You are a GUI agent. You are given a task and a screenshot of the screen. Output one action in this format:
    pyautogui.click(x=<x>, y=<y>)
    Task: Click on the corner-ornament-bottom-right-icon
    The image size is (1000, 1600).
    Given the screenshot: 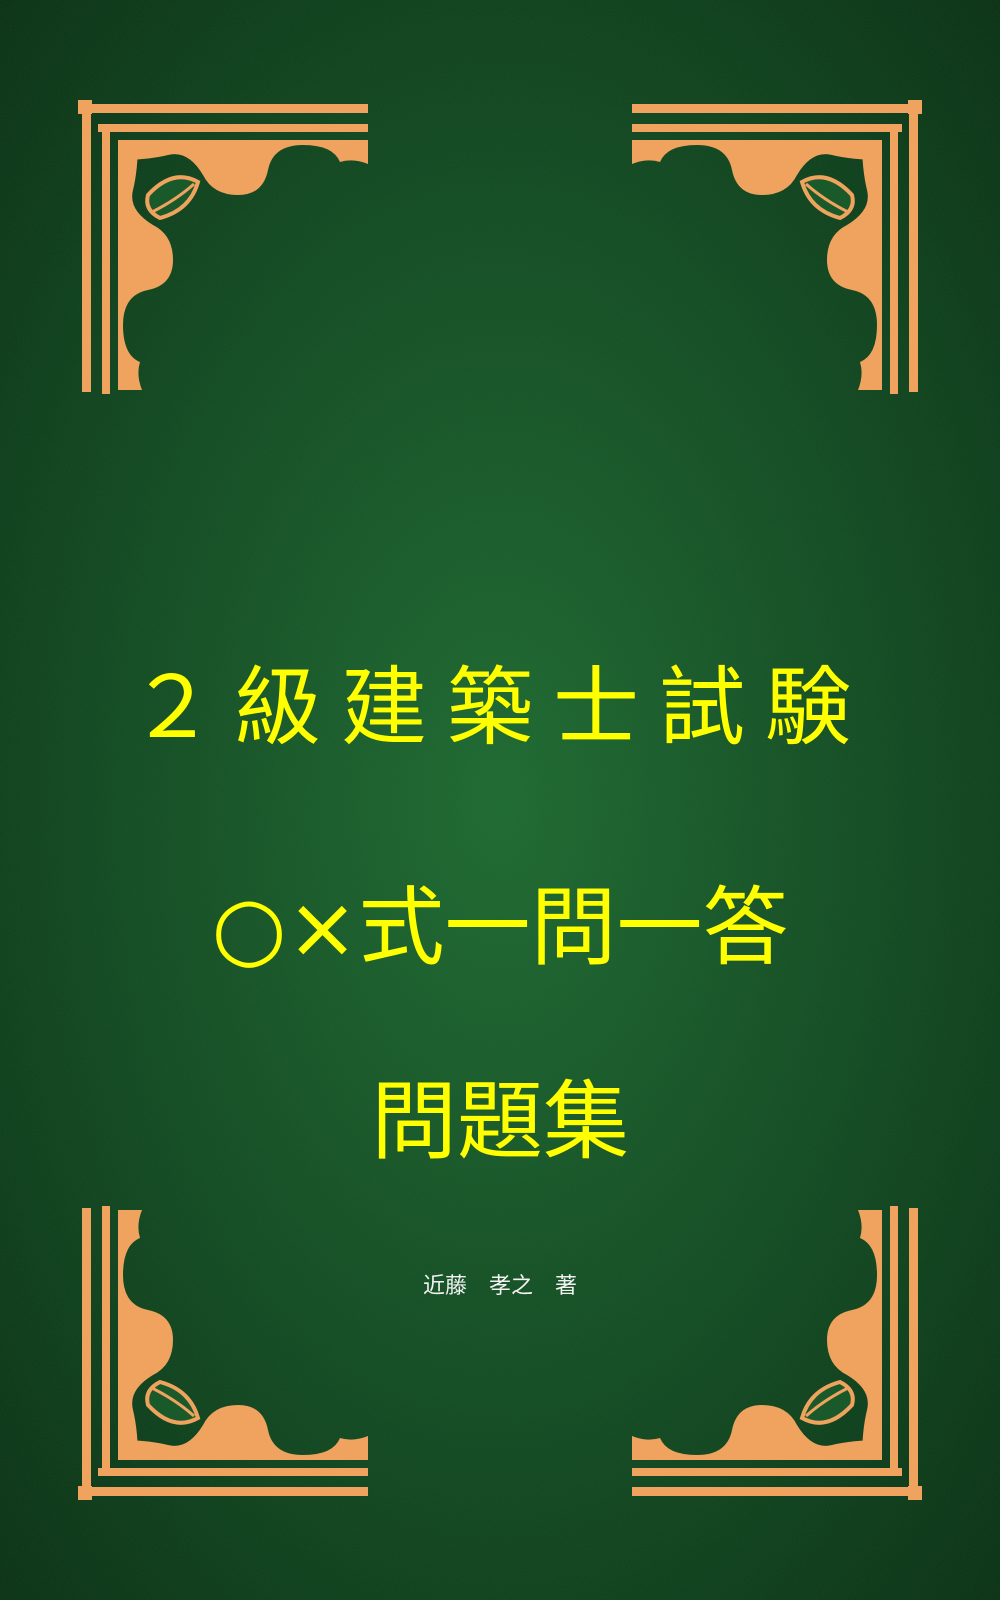 What is the action you would take?
    pyautogui.click(x=777, y=1353)
    